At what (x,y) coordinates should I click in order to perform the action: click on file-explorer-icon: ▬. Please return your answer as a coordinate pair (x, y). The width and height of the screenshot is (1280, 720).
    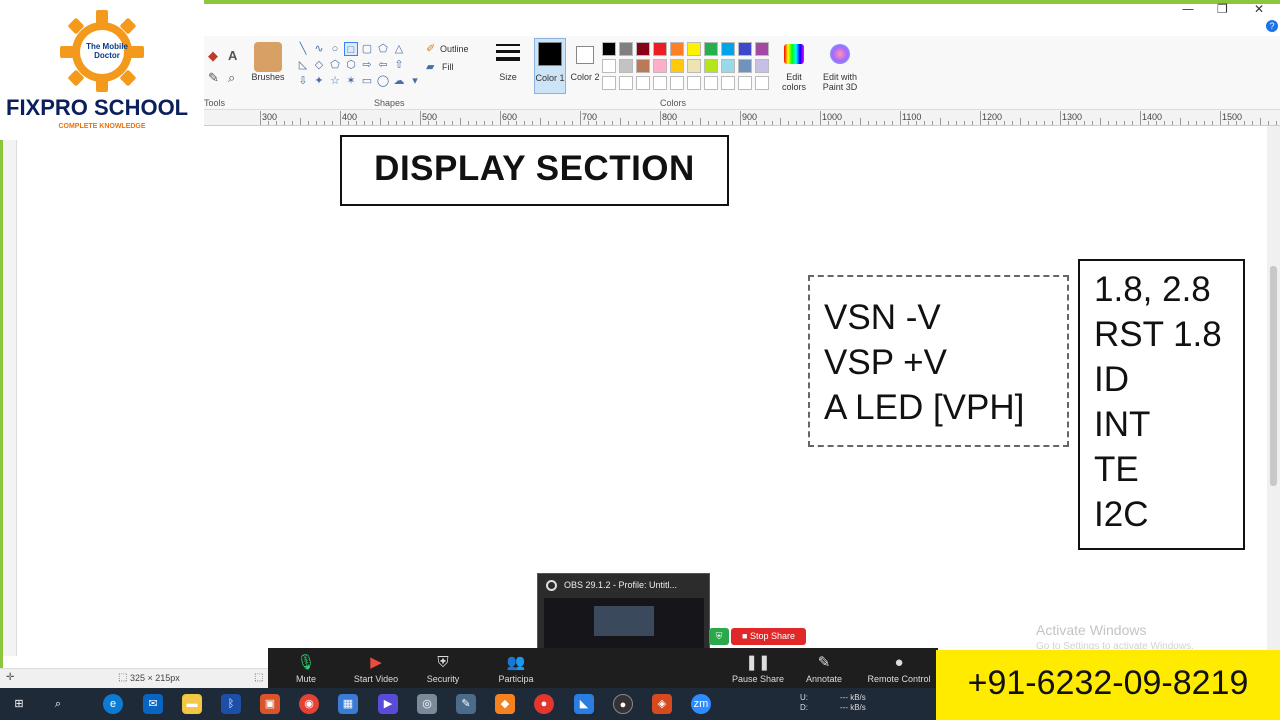
    Looking at the image, I should click on (192, 704).